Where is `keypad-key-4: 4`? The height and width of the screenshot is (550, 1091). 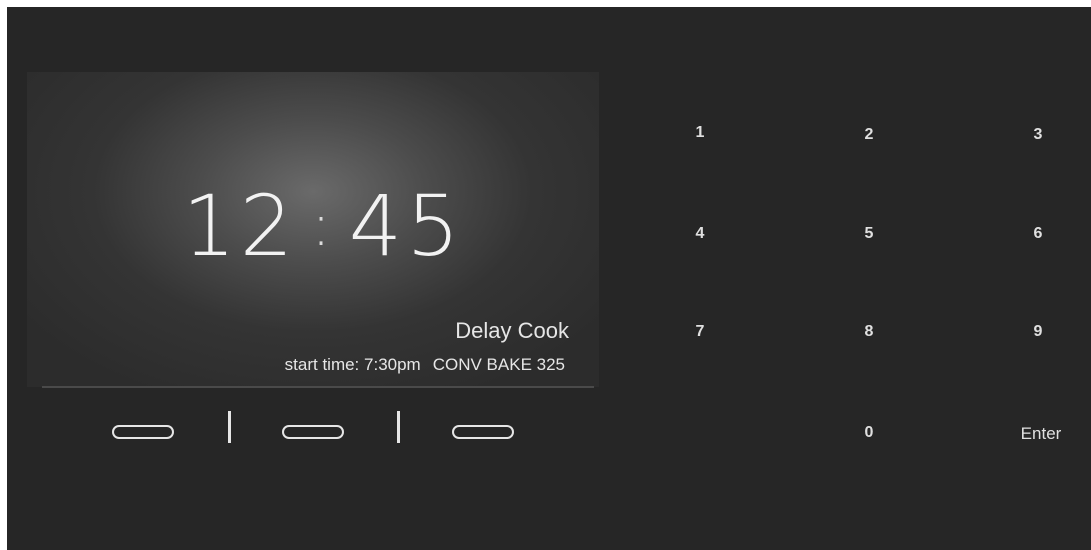 keypad-key-4: 4 is located at coordinates (700, 234).